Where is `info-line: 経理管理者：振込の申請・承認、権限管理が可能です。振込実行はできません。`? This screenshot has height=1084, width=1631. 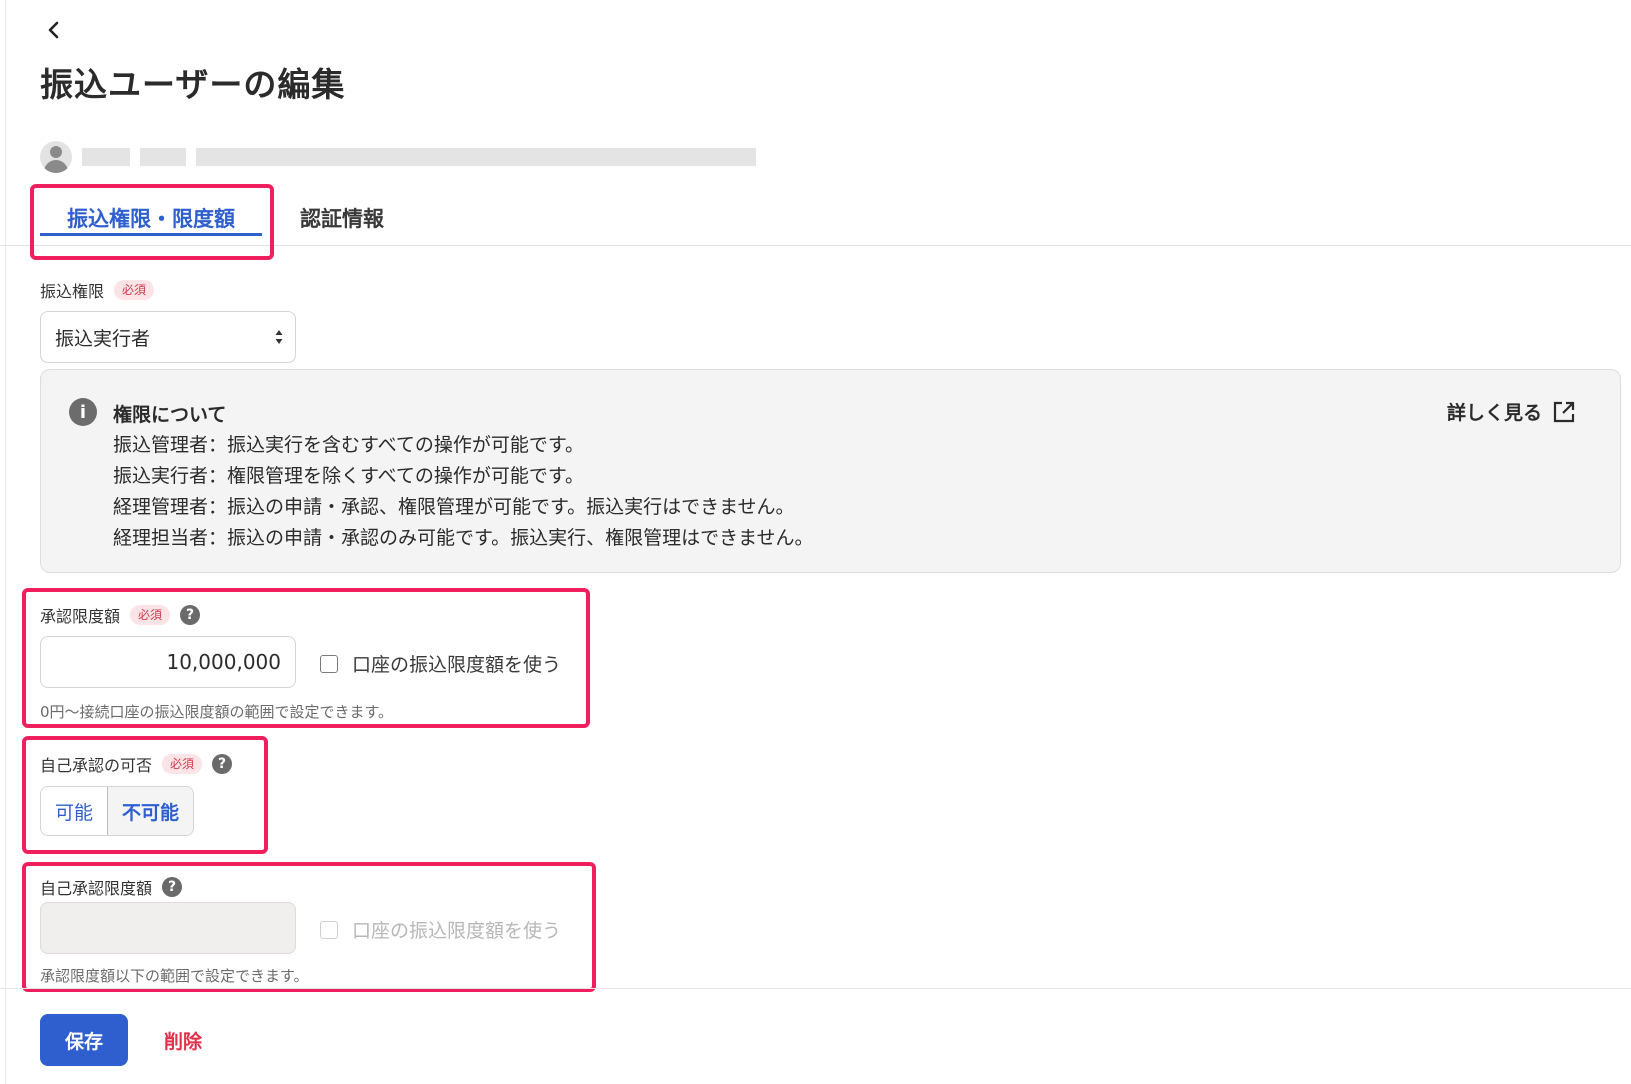 info-line: 経理管理者：振込の申請・承認、権限管理が可能です。振込実行はできません。 is located at coordinates (454, 507).